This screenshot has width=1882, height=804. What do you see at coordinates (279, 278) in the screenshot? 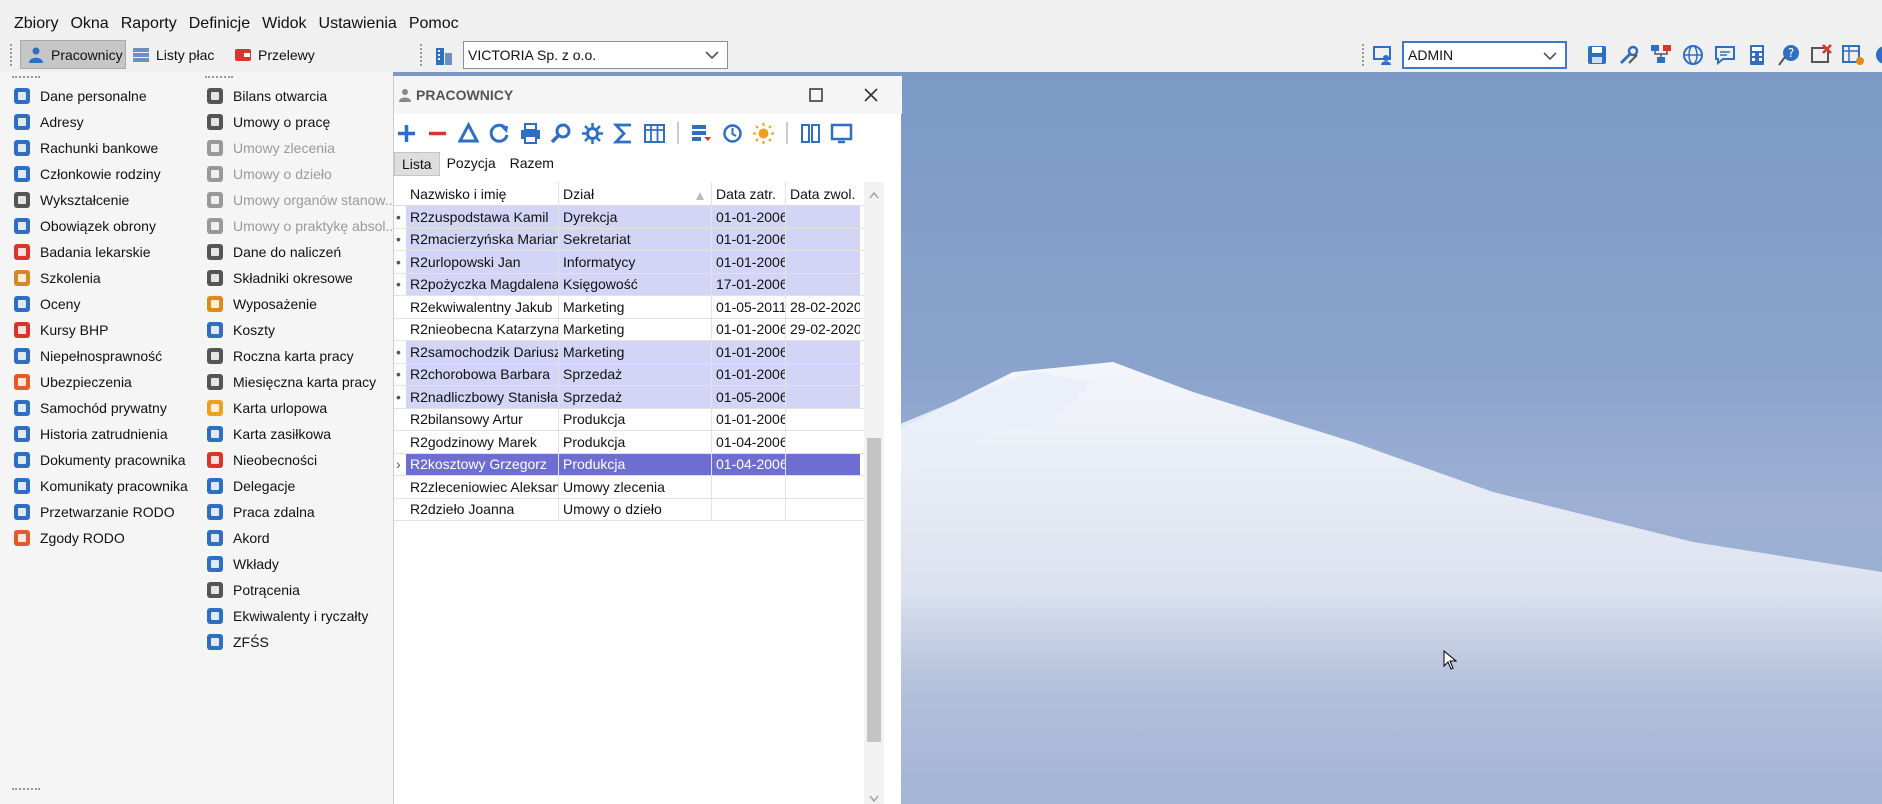
I see `nav-item-składniki-okresowe: Składniki okresowe` at bounding box center [279, 278].